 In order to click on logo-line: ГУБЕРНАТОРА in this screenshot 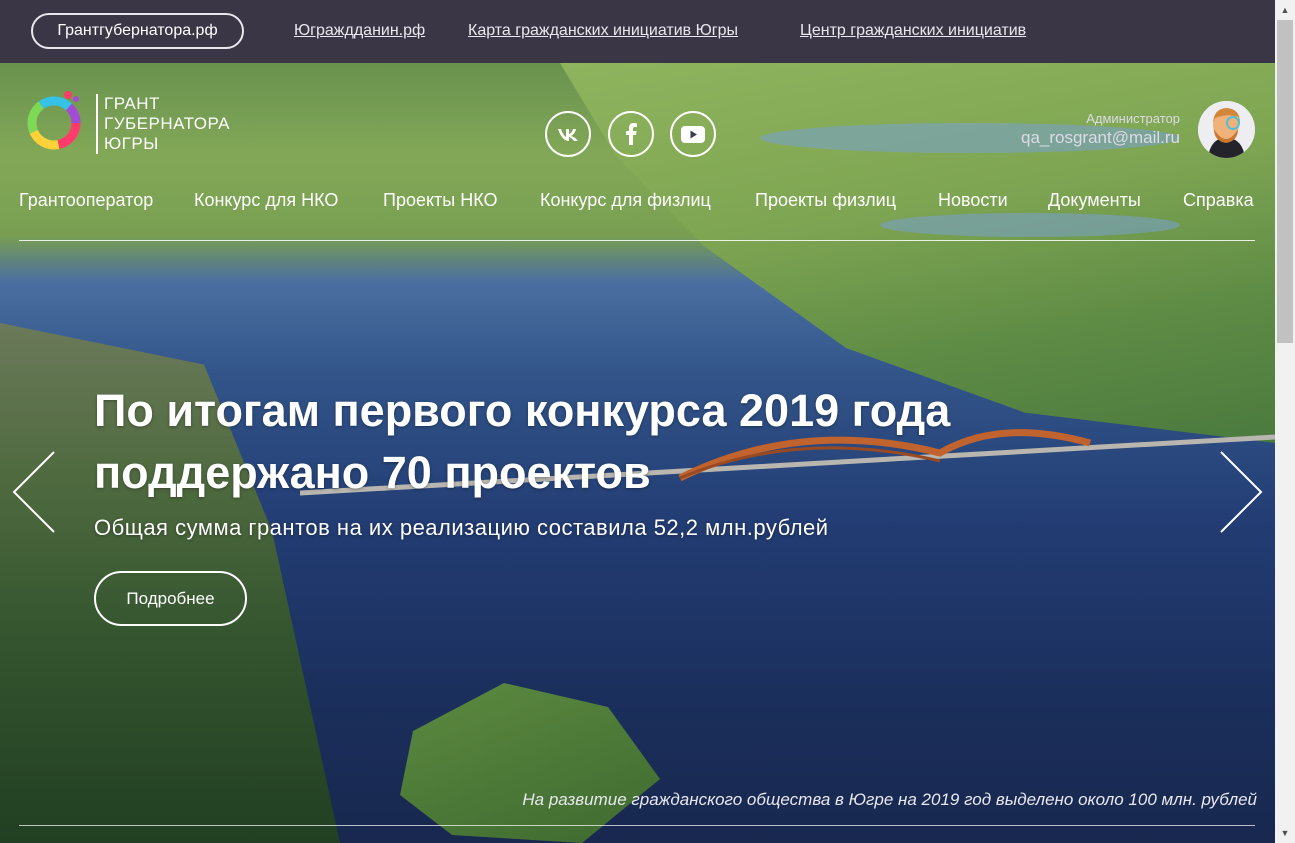, I will do `click(167, 123)`.